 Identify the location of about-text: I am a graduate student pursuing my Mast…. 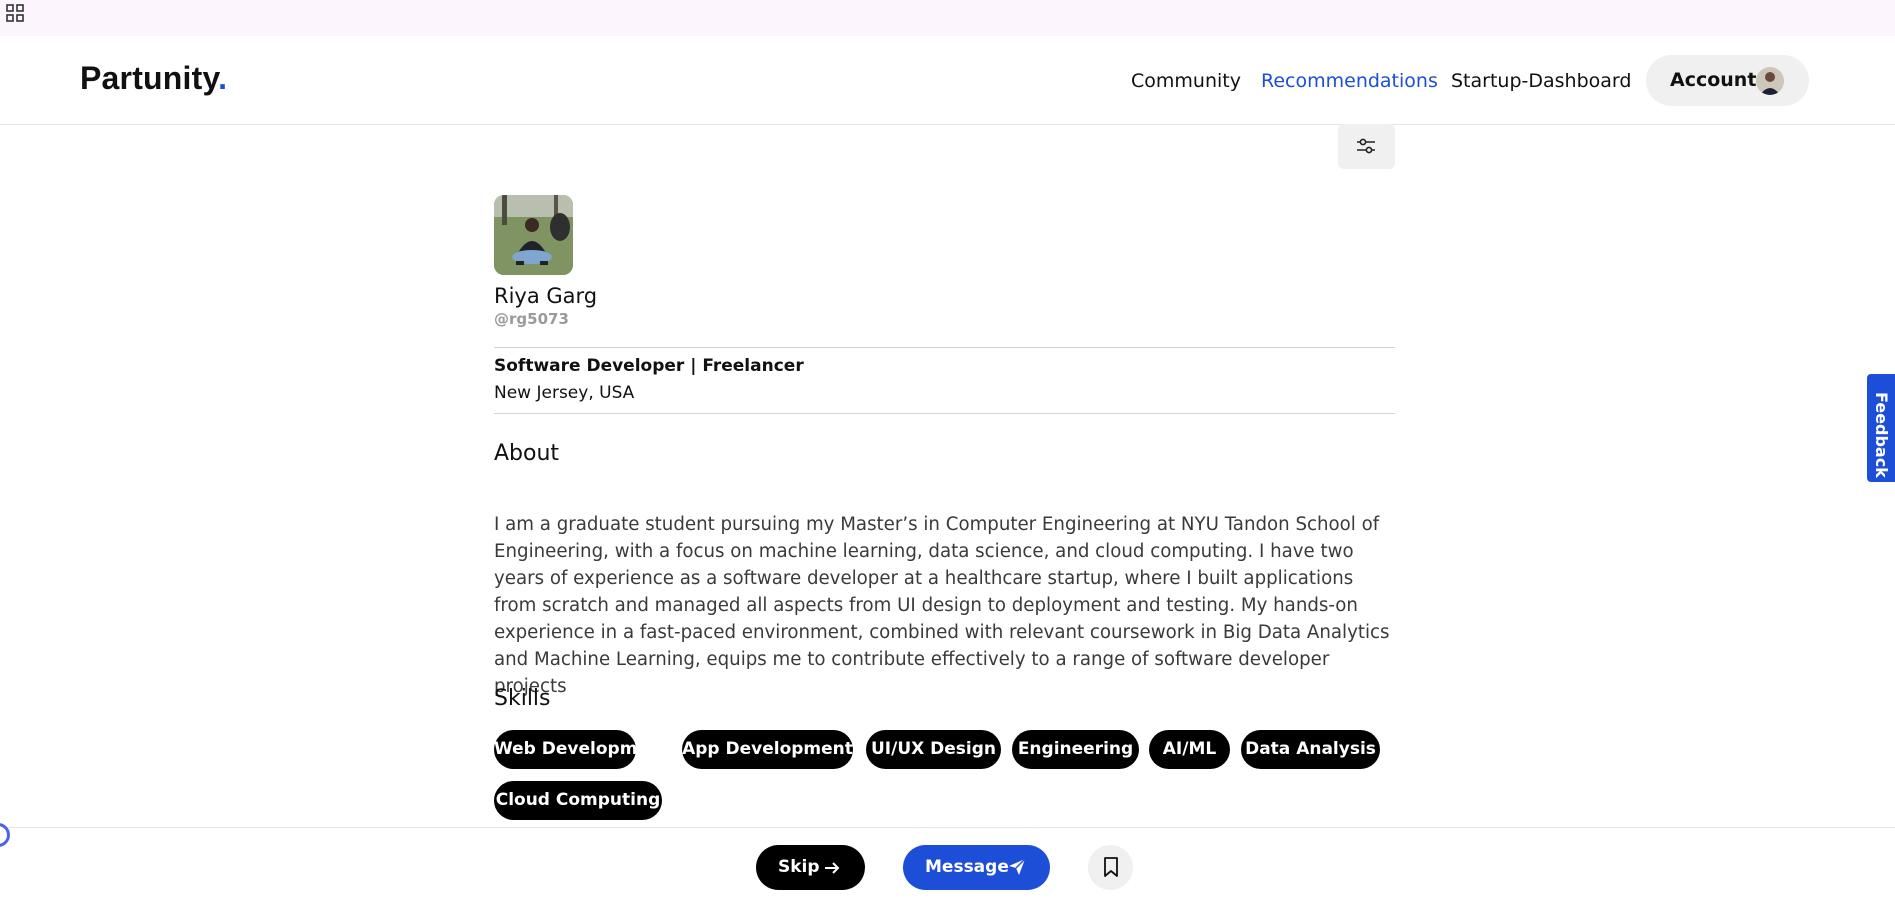
(942, 605).